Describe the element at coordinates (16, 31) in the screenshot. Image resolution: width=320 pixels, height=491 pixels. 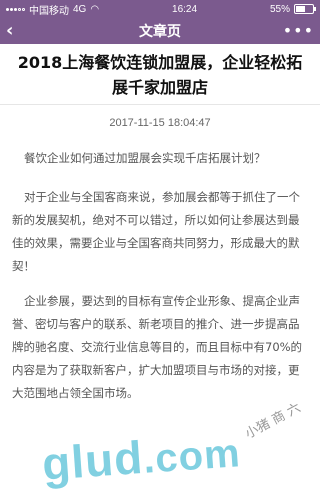
I see `back-chevron-icon: ‹` at that location.